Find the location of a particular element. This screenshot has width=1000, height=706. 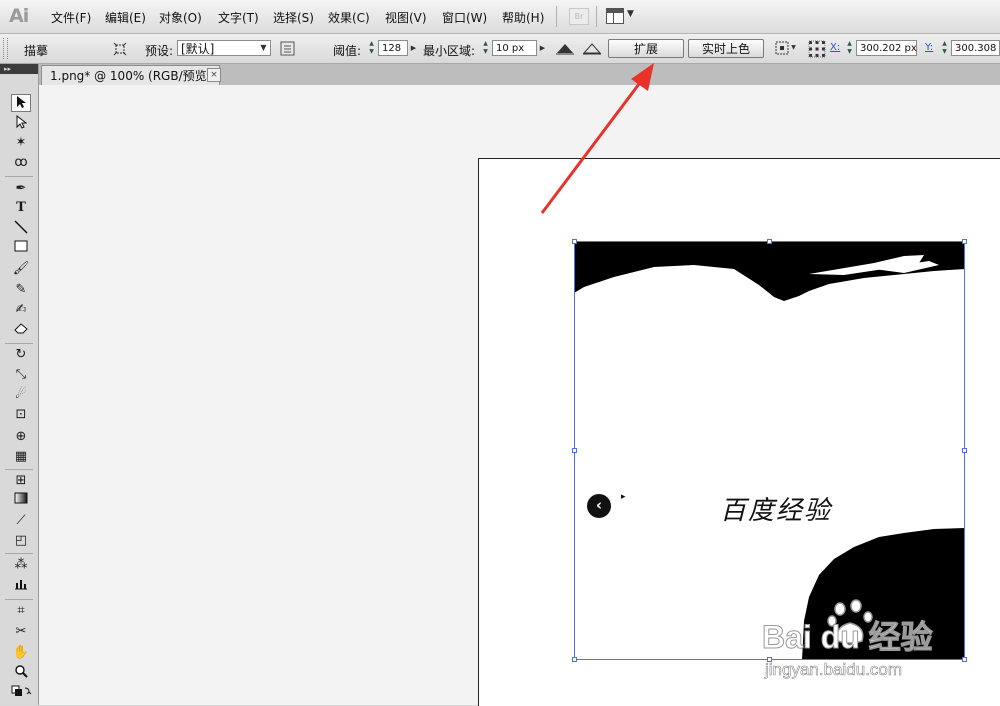

threshold-menu-arrow-icon: ▶ is located at coordinates (413, 48).